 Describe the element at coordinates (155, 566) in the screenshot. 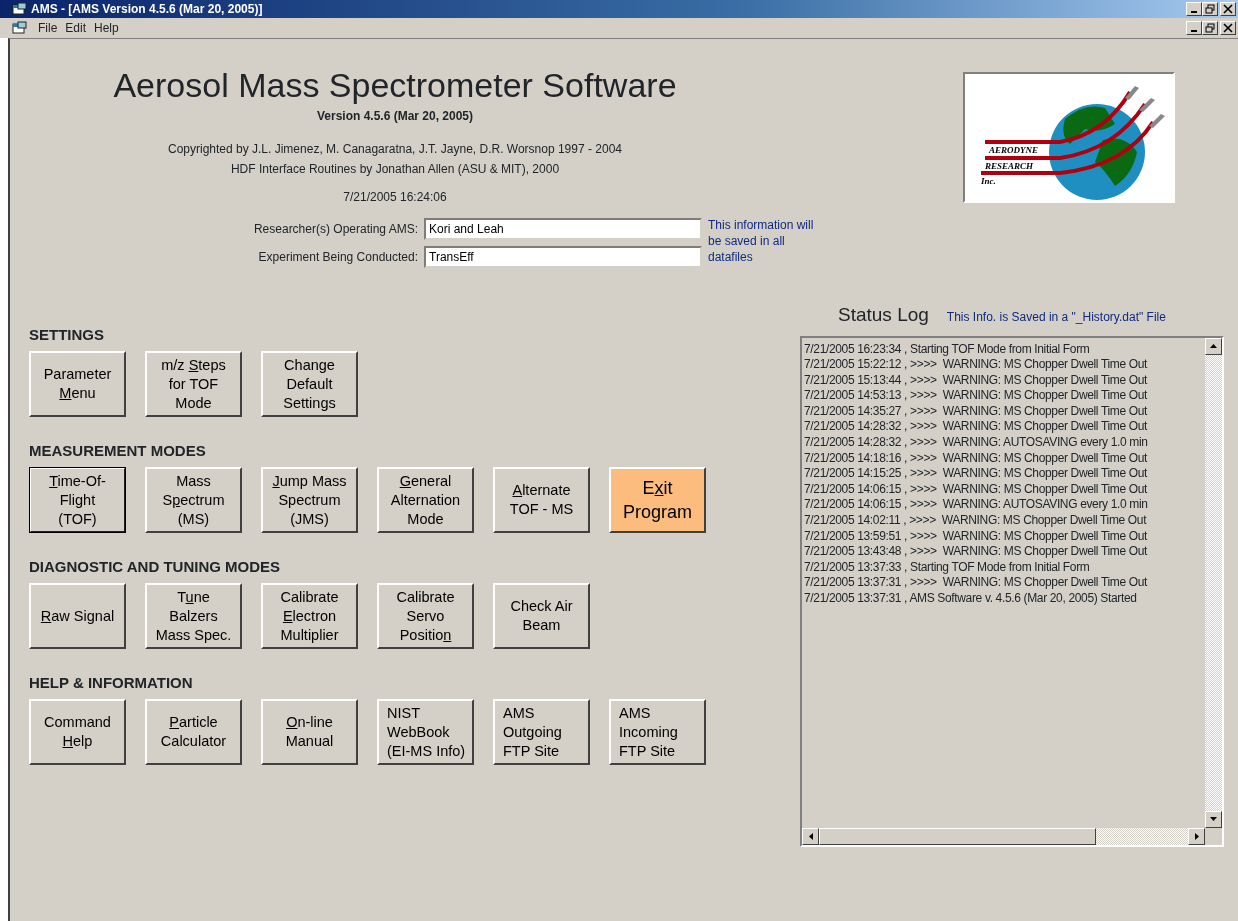

I see `section-heading: DIAGNOSTIC AND TUNING MODES` at that location.